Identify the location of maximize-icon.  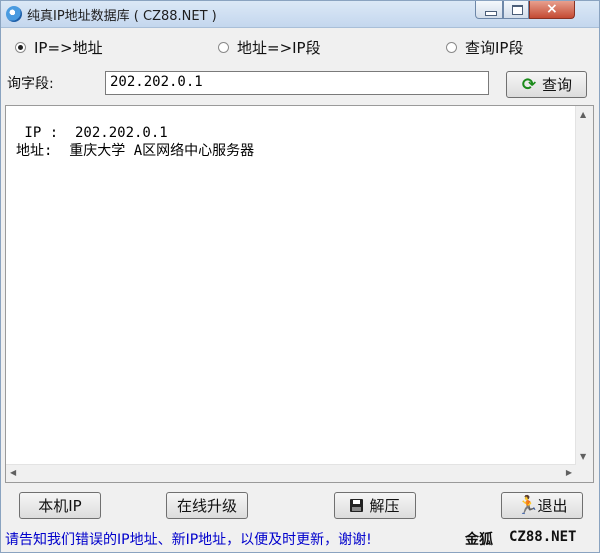
(517, 10).